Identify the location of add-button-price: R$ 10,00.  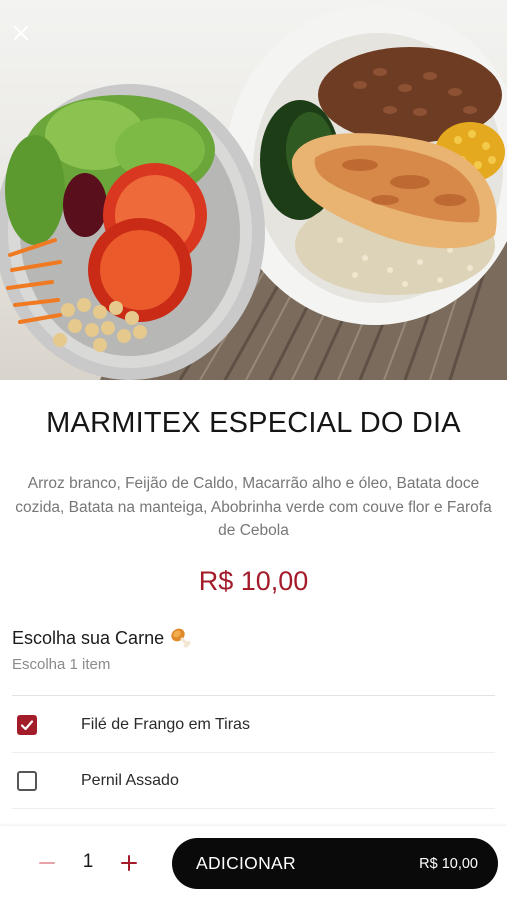
(448, 863).